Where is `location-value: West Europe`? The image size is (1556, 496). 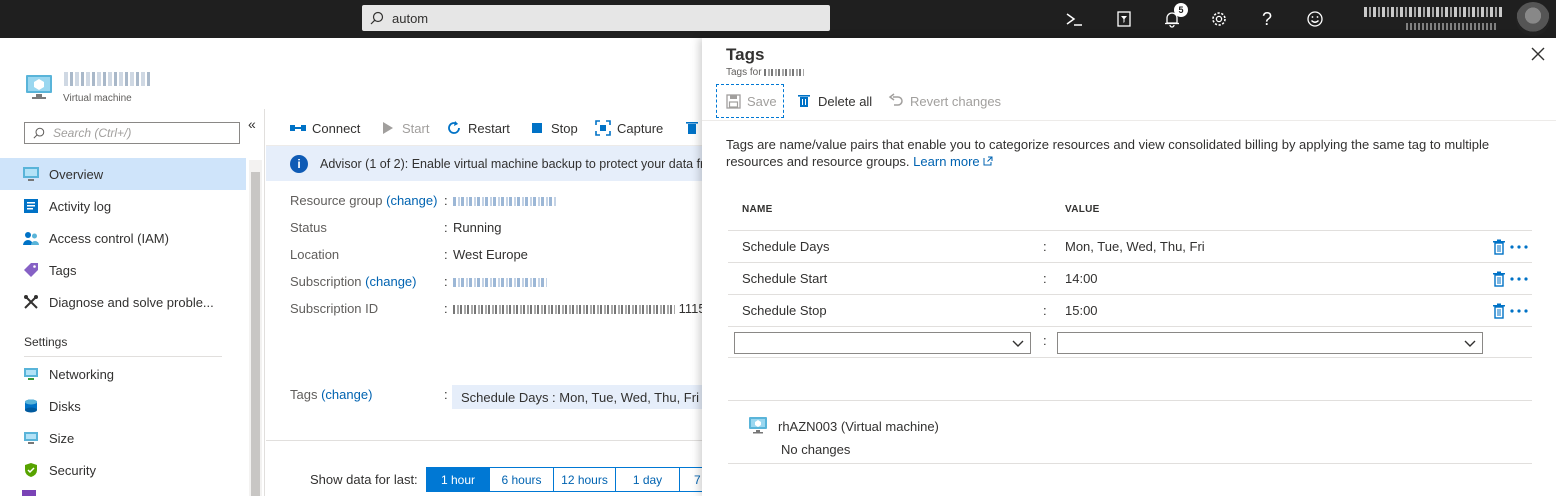
location-value: West Europe is located at coordinates (490, 254).